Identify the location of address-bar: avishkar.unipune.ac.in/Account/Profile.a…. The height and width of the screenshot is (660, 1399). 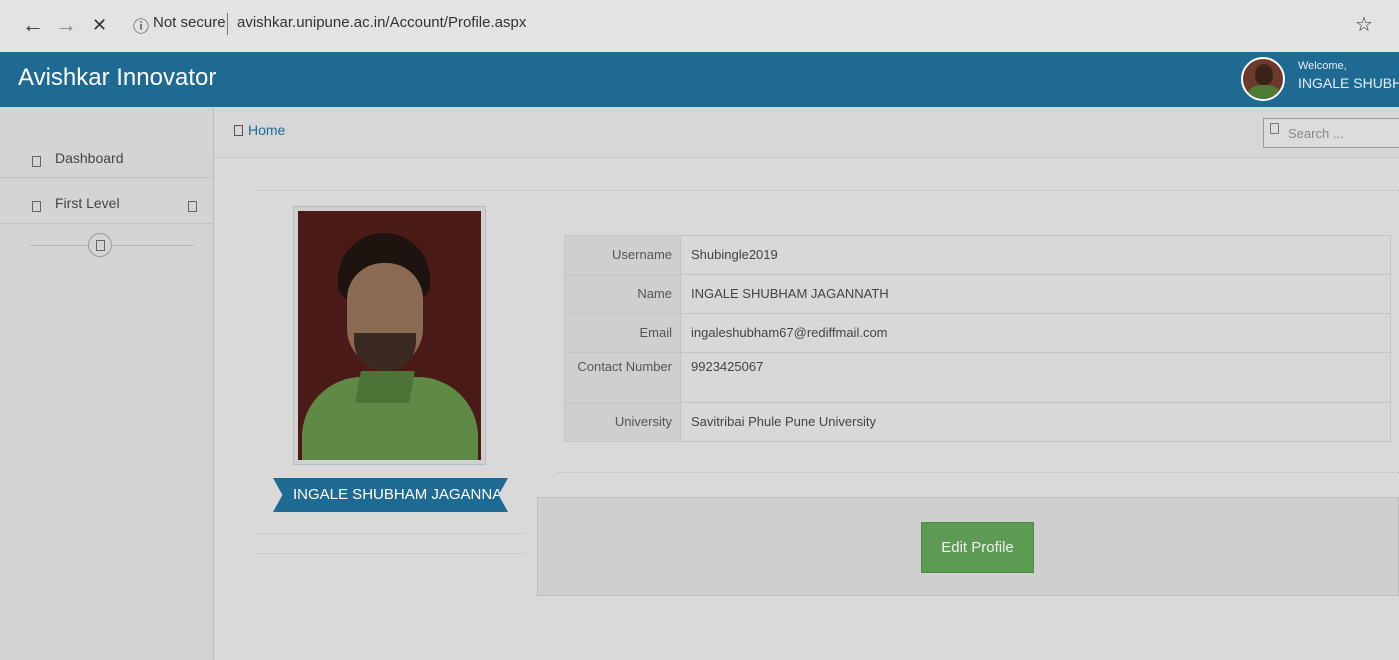
(381, 22).